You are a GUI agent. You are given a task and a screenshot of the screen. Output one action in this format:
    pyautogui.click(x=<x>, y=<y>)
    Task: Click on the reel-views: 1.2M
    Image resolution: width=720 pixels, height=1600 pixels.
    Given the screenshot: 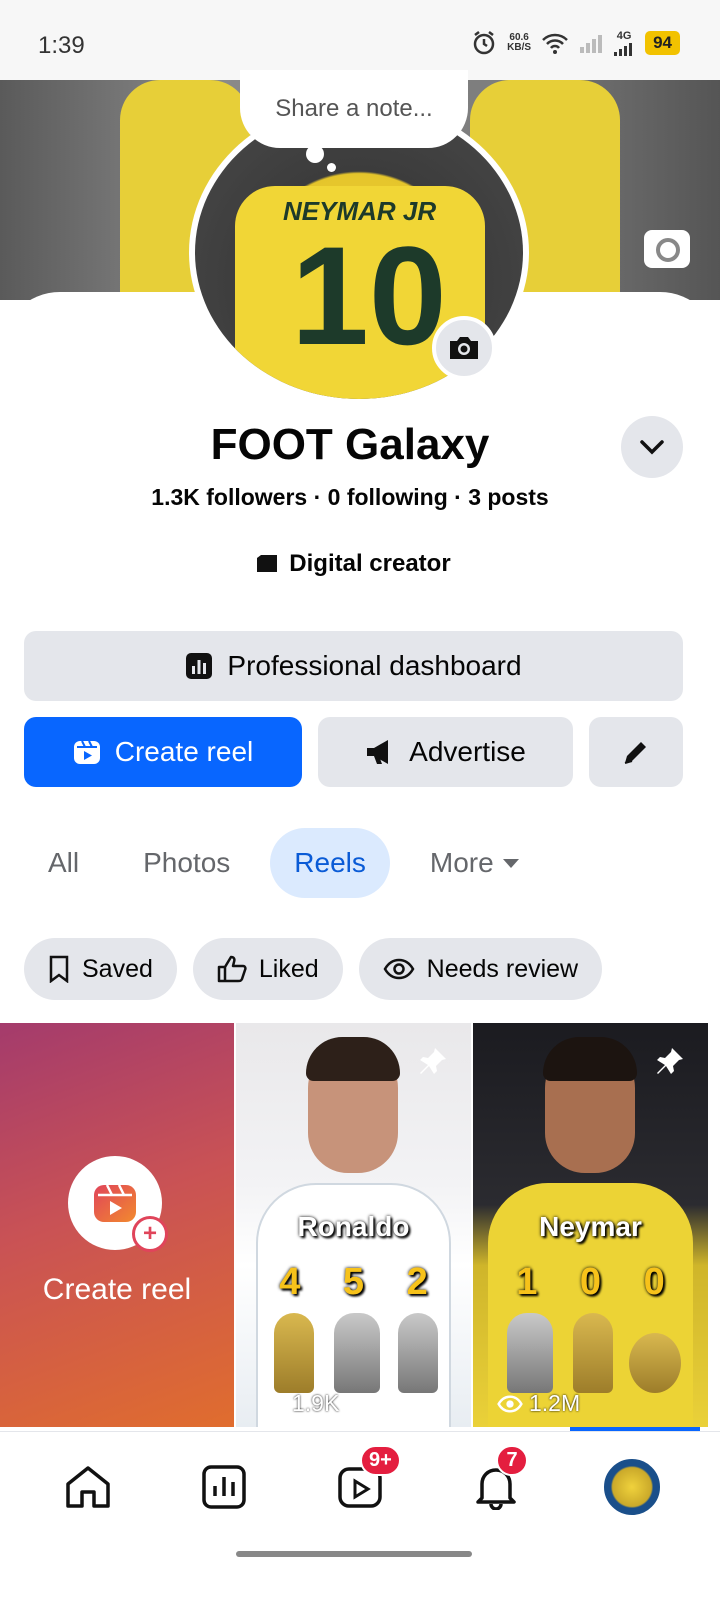 What is the action you would take?
    pyautogui.click(x=538, y=1403)
    